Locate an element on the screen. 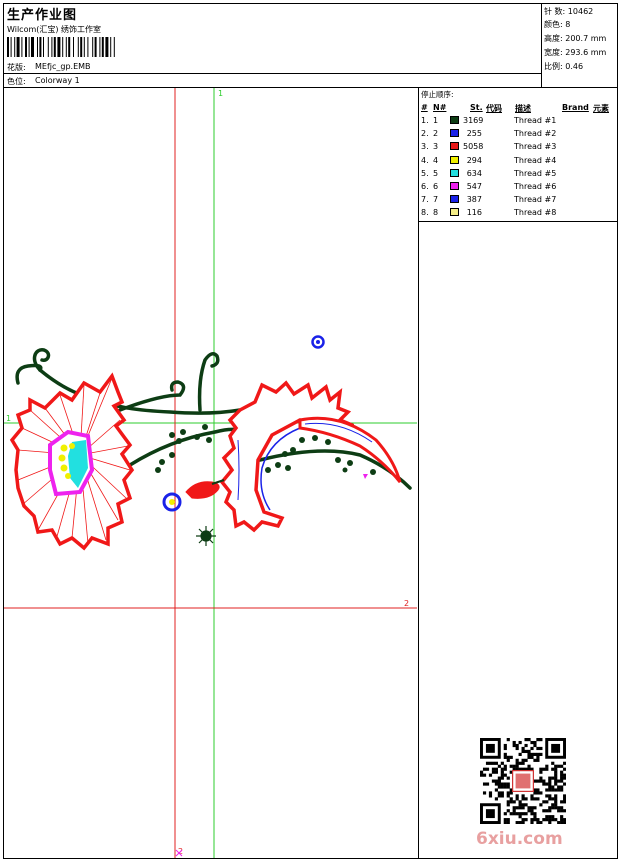  thread-n: 5 is located at coordinates (436, 173).